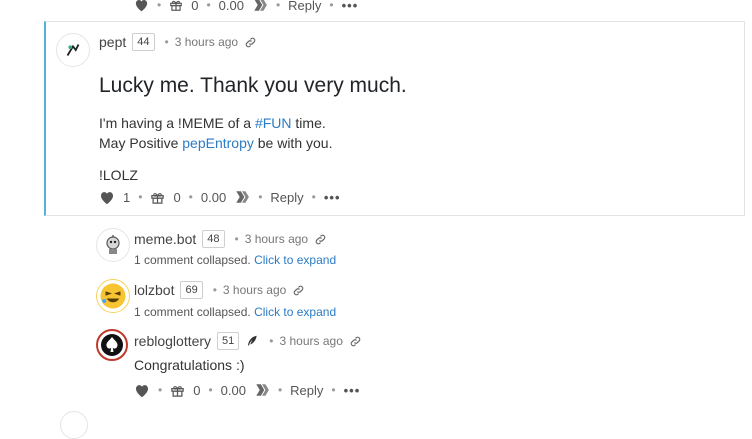 This screenshot has height=439, width=752. I want to click on reputation-badge: 44, so click(143, 42).